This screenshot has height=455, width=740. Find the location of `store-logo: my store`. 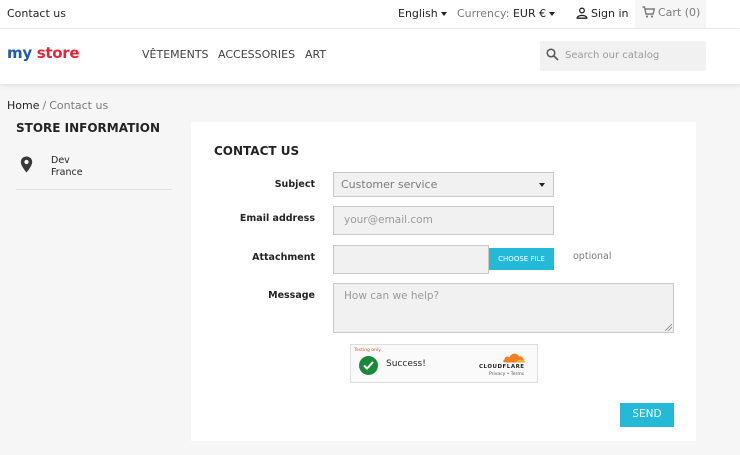

store-logo: my store is located at coordinates (43, 53).